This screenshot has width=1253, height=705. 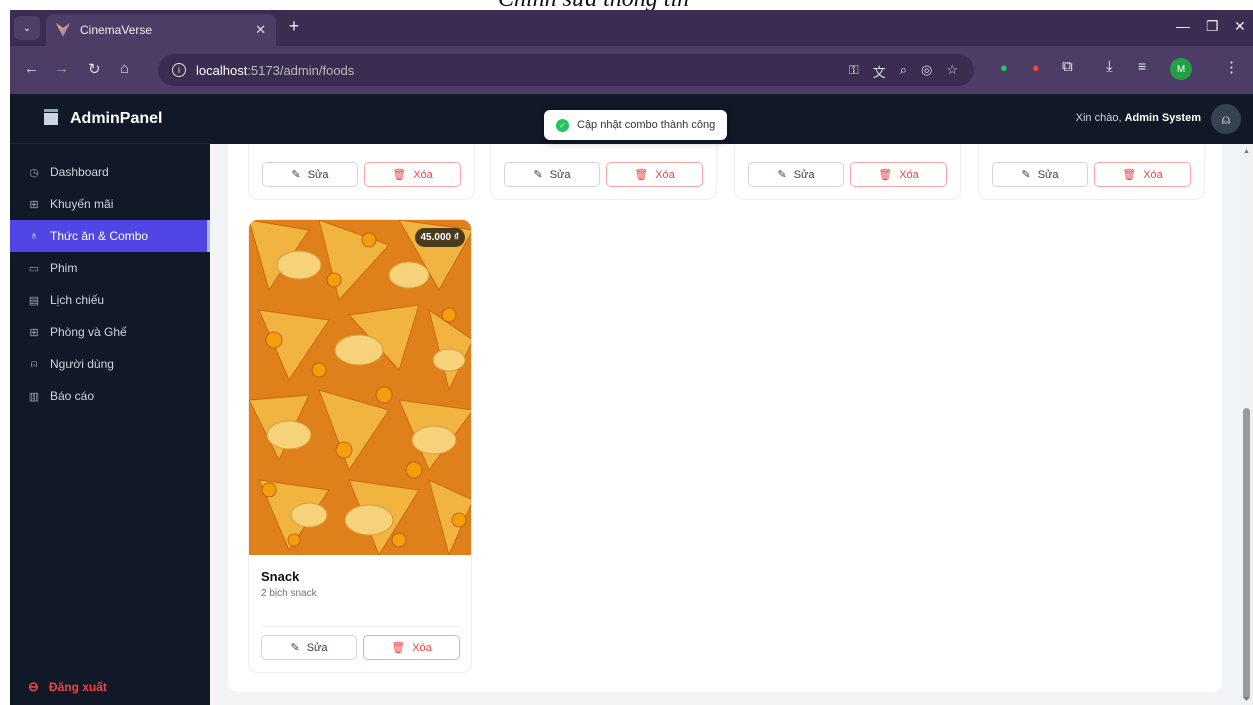 What do you see at coordinates (301, 70) in the screenshot?
I see `url-path: :5173/admin/foods` at bounding box center [301, 70].